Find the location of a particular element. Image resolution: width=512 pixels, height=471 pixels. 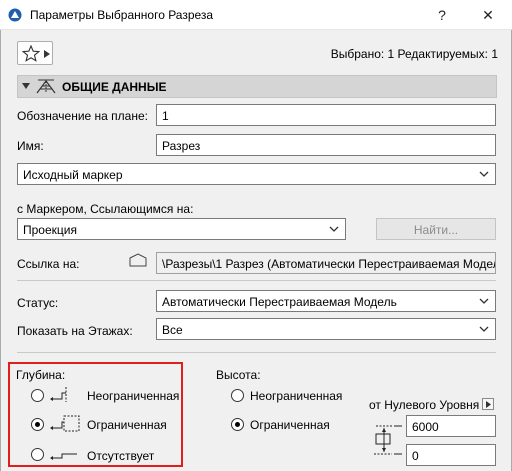

height-limited-label: Ограниченная is located at coordinates (290, 425).